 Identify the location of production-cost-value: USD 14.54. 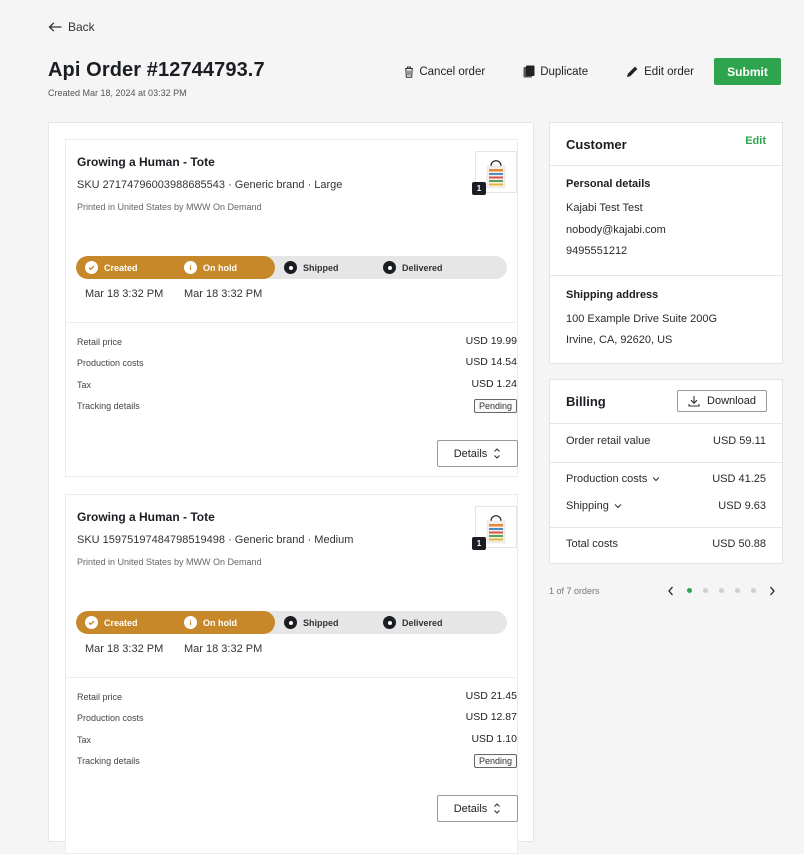
(491, 362).